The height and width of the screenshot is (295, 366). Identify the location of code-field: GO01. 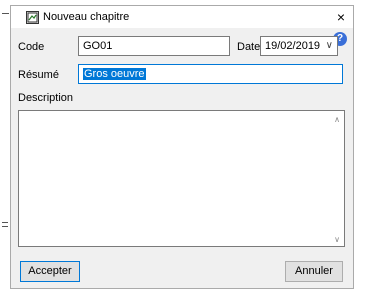
(154, 46).